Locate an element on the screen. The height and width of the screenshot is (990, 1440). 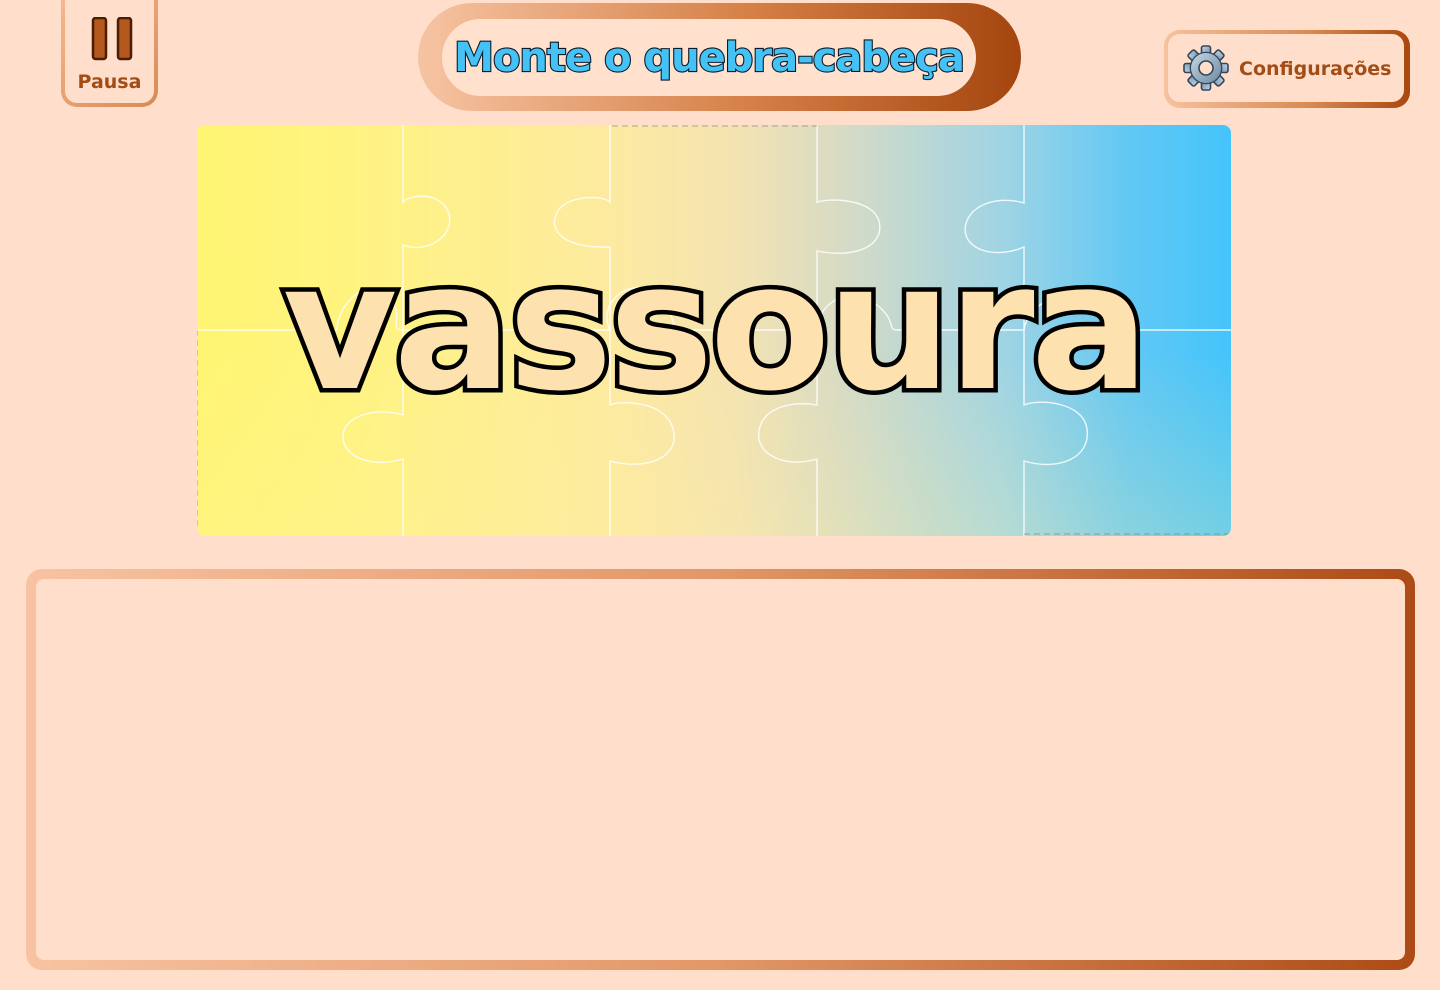
gear-icon is located at coordinates (1206, 68).